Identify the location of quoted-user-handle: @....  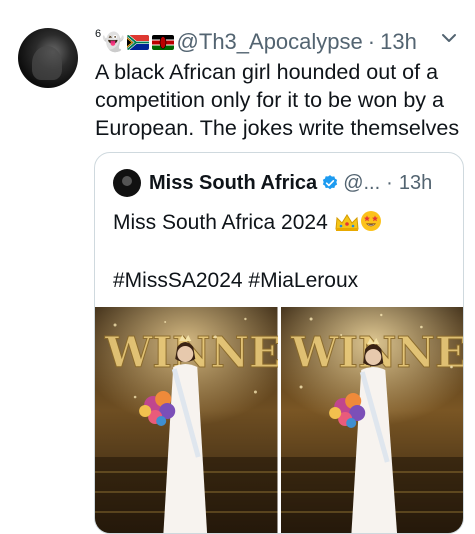
(361, 183).